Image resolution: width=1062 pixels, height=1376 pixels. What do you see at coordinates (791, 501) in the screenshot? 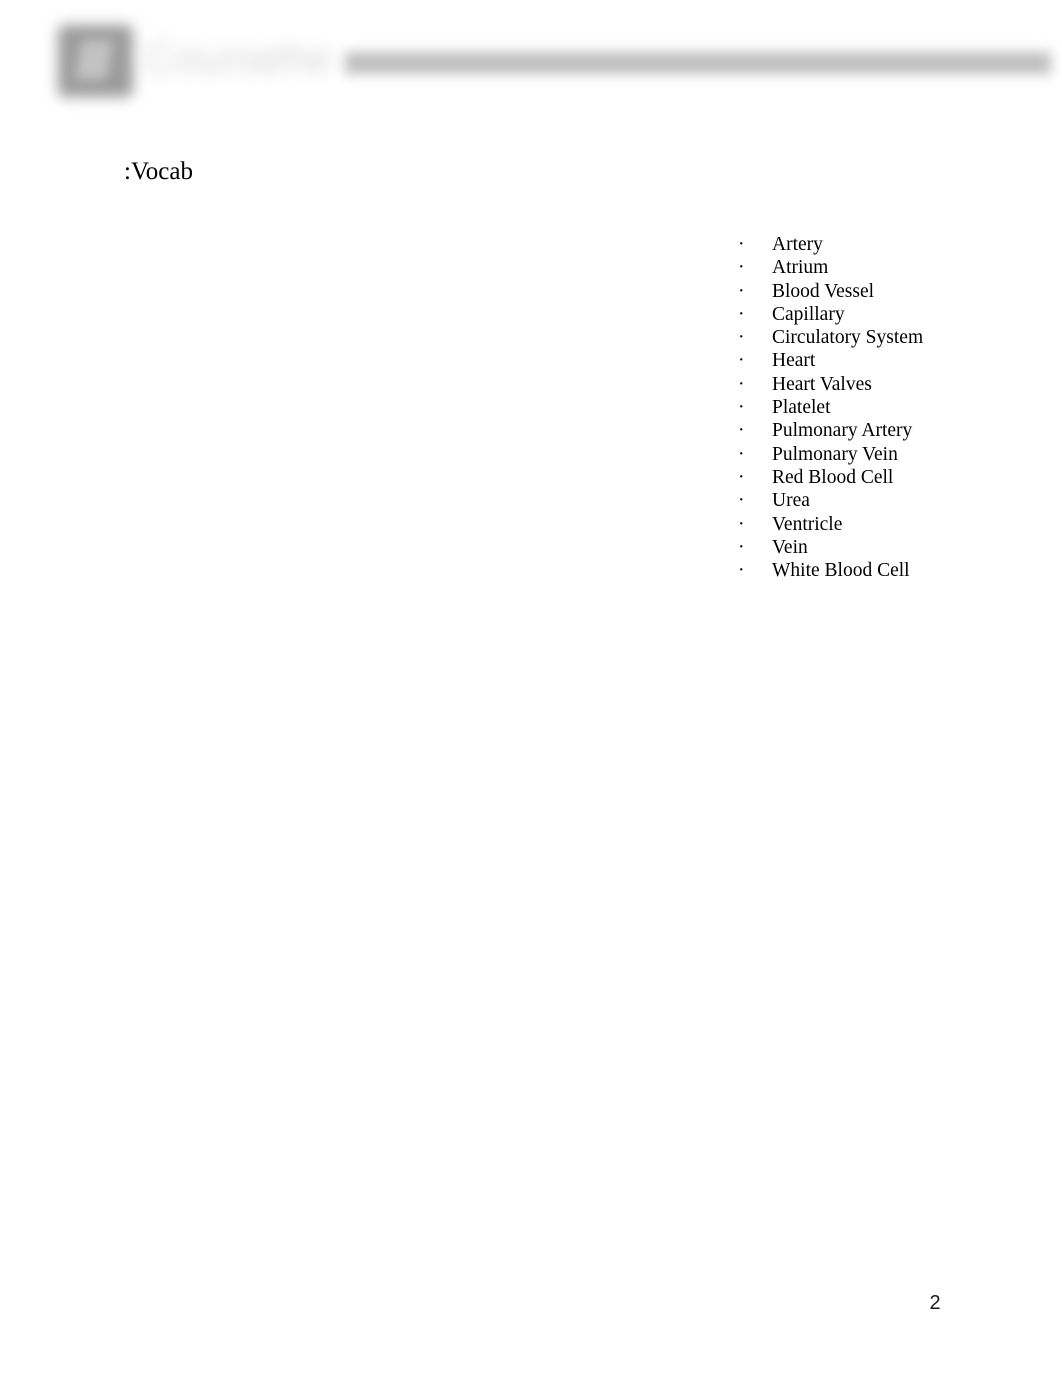
I see `vocab-term: Urea` at bounding box center [791, 501].